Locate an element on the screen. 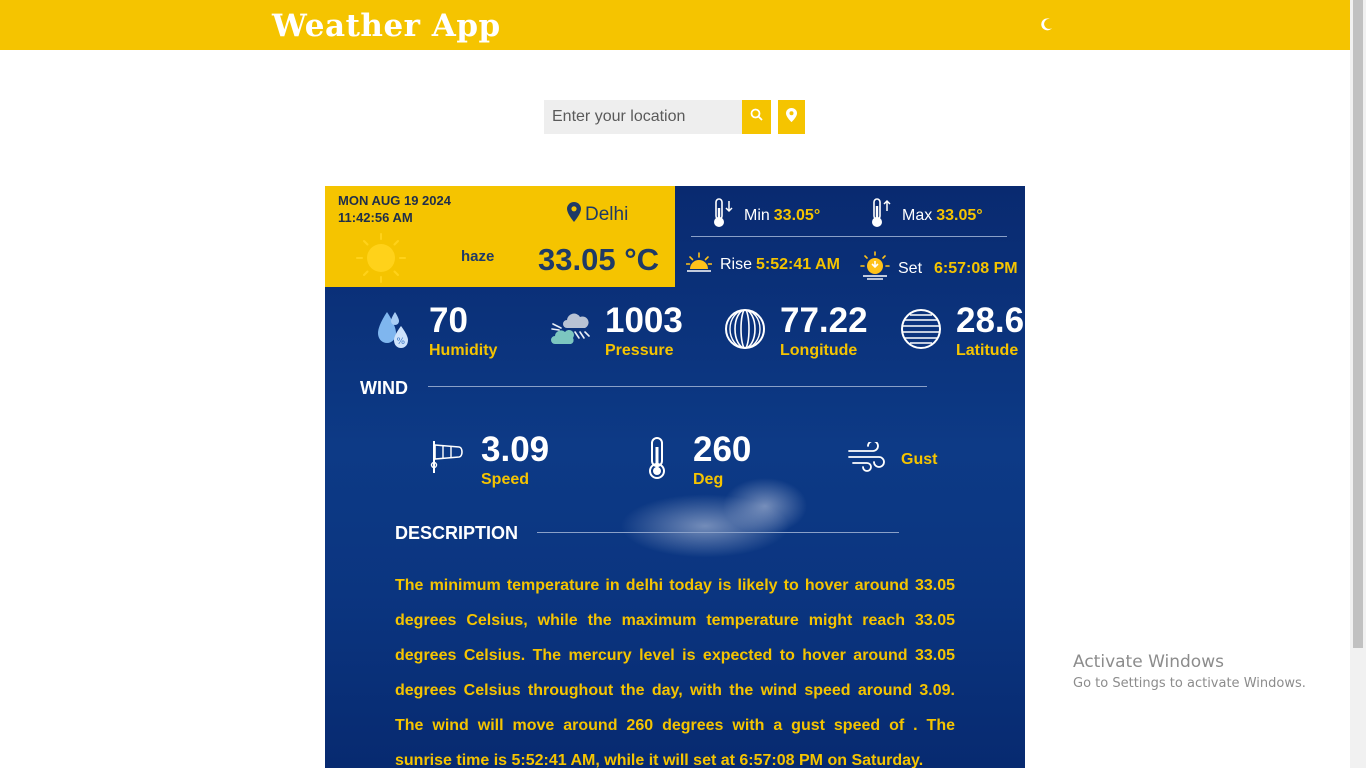  wind-section-title: WIND is located at coordinates (384, 388).